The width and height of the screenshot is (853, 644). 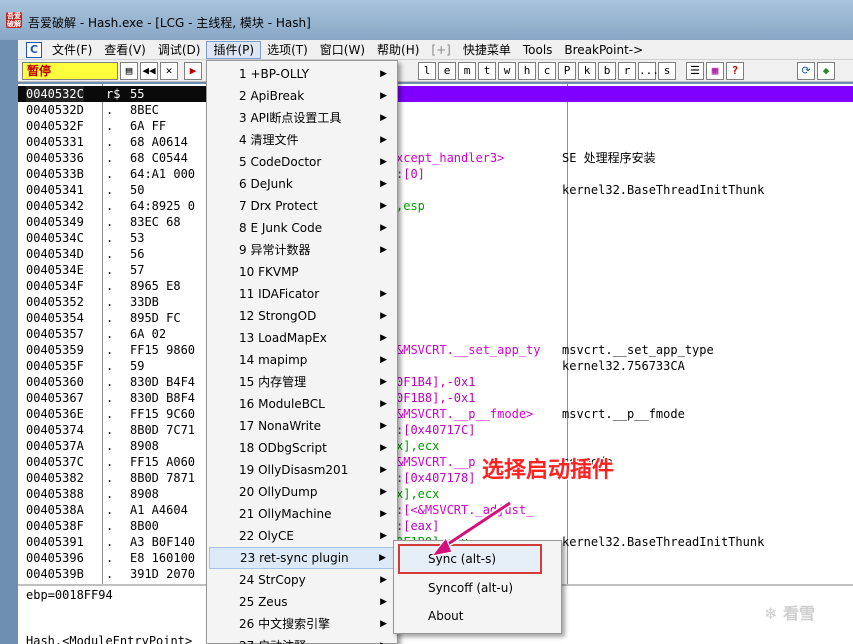 I want to click on menu-options: 选项(T), so click(x=287, y=50).